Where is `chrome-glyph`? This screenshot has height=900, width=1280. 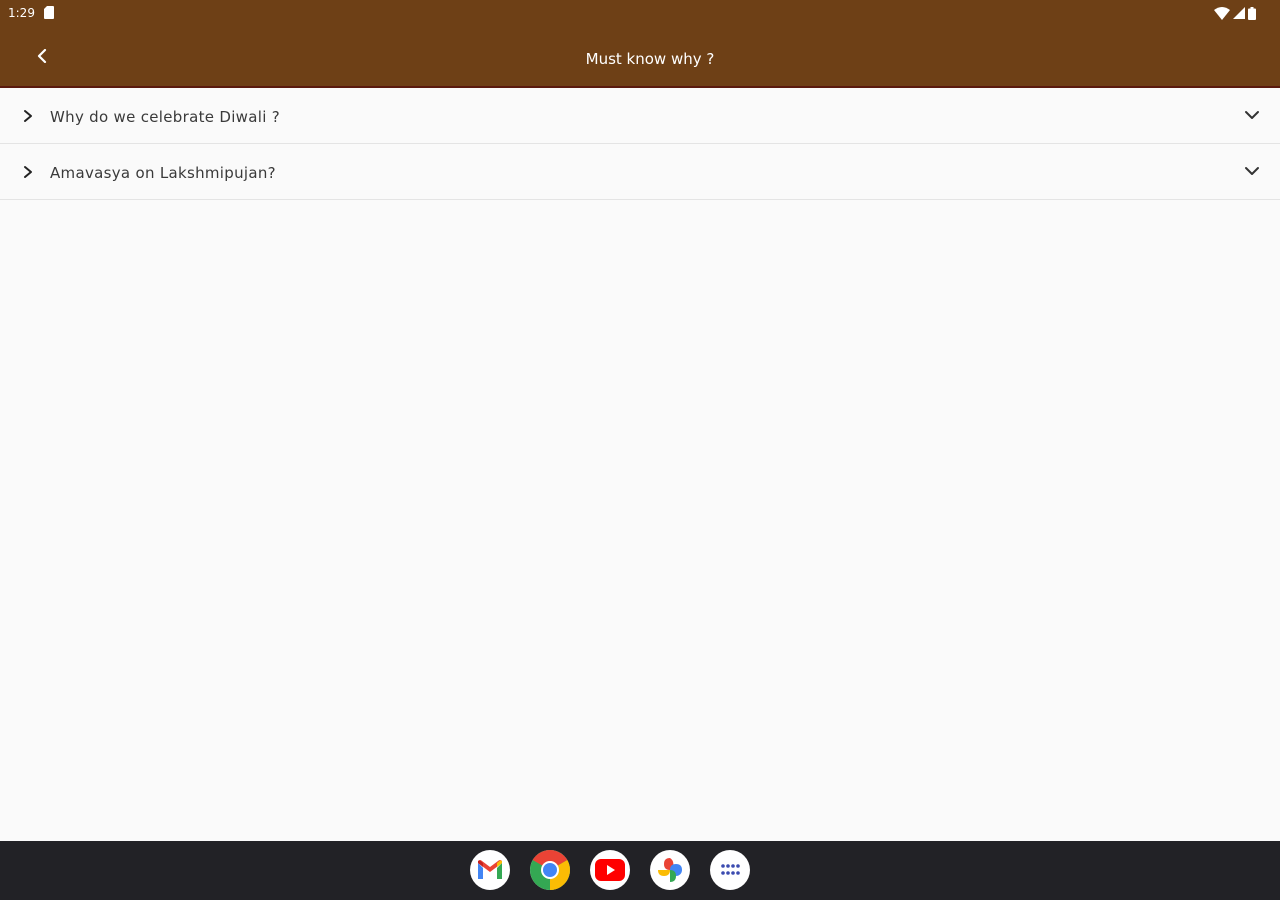
chrome-glyph is located at coordinates (550, 870).